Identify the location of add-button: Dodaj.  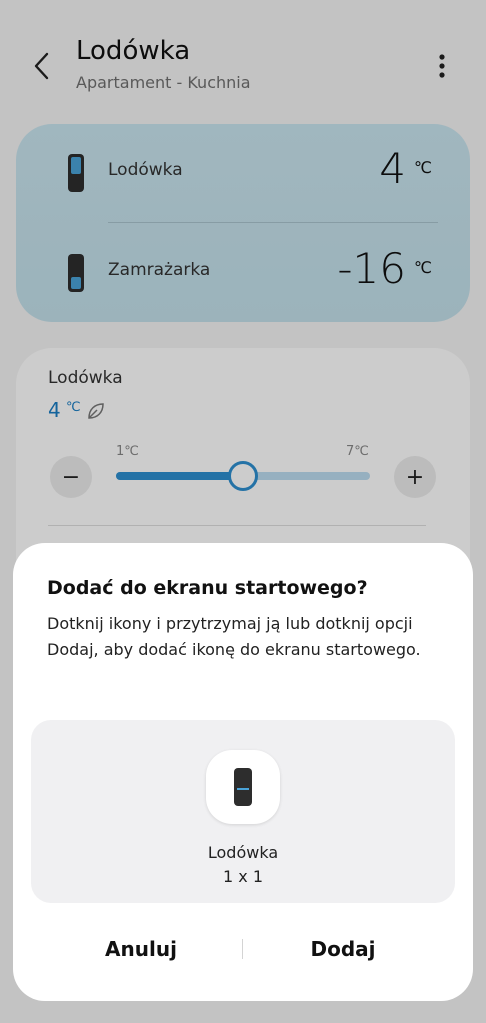
(343, 949).